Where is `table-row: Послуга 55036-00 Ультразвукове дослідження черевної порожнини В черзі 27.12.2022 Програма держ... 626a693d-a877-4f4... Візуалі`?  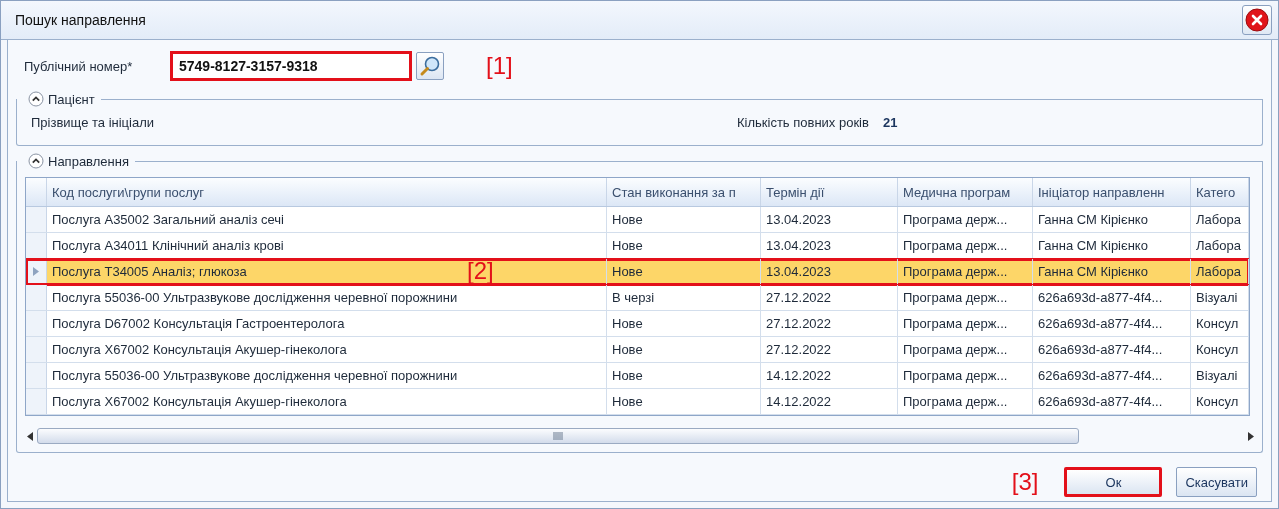
table-row: Послуга 55036-00 Ультразвукове дослідження черевної порожнини В черзі 27.12.2022 Програма держ... 626a693d-a877-4f4... Візуалі is located at coordinates (637, 298).